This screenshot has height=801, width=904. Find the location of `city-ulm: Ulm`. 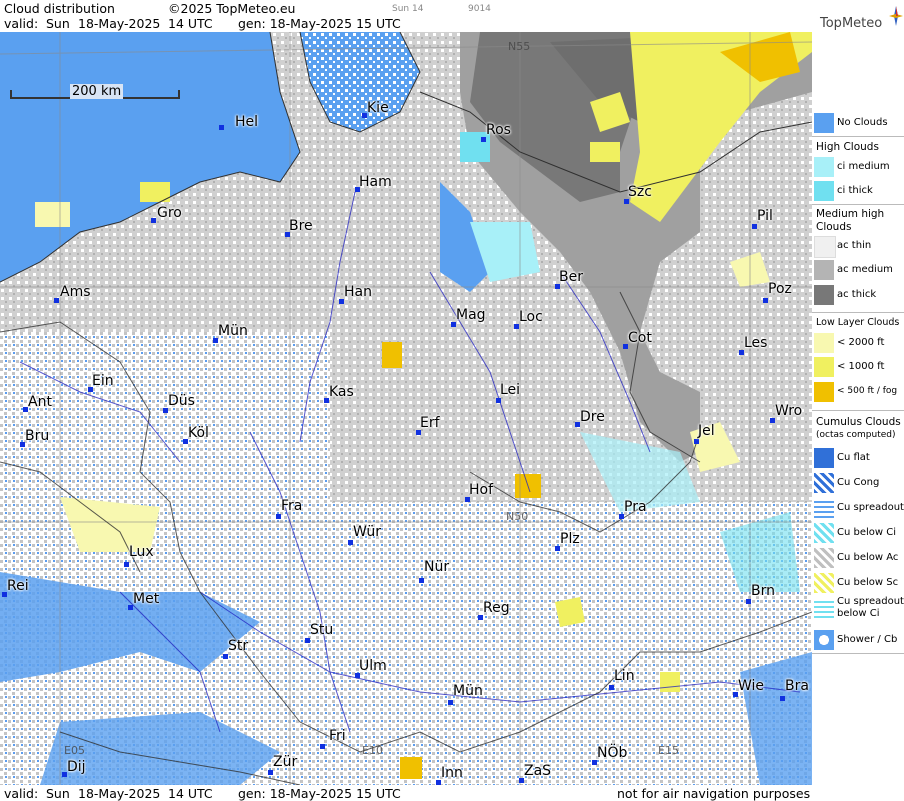

city-ulm: Ulm is located at coordinates (373, 666).